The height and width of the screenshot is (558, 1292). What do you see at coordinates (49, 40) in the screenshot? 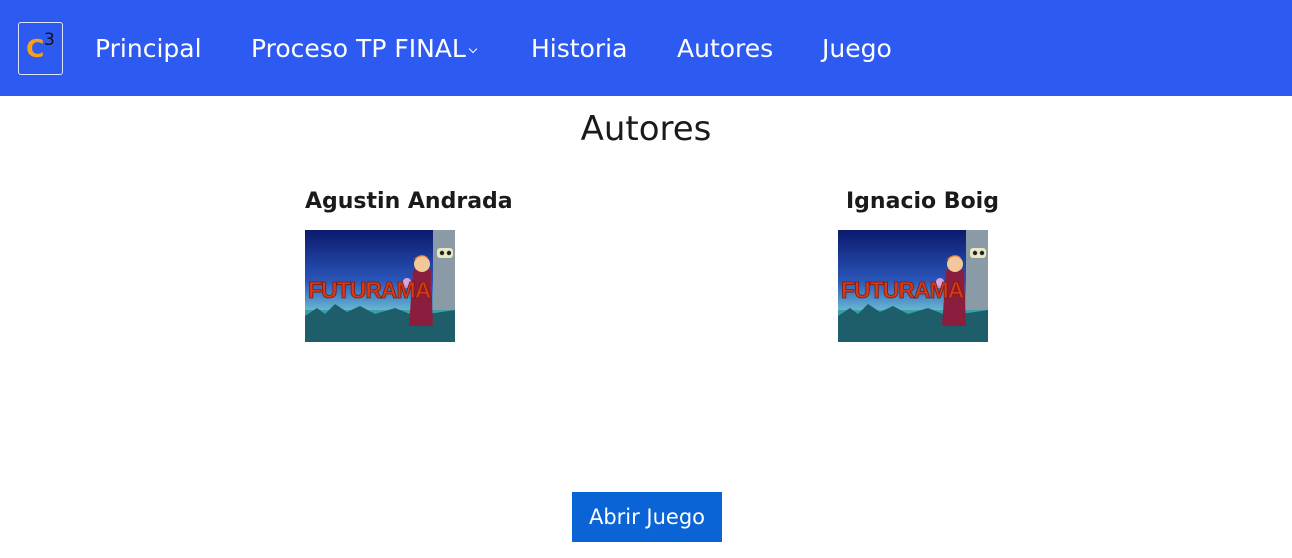
I see `brand-superscript: 3` at bounding box center [49, 40].